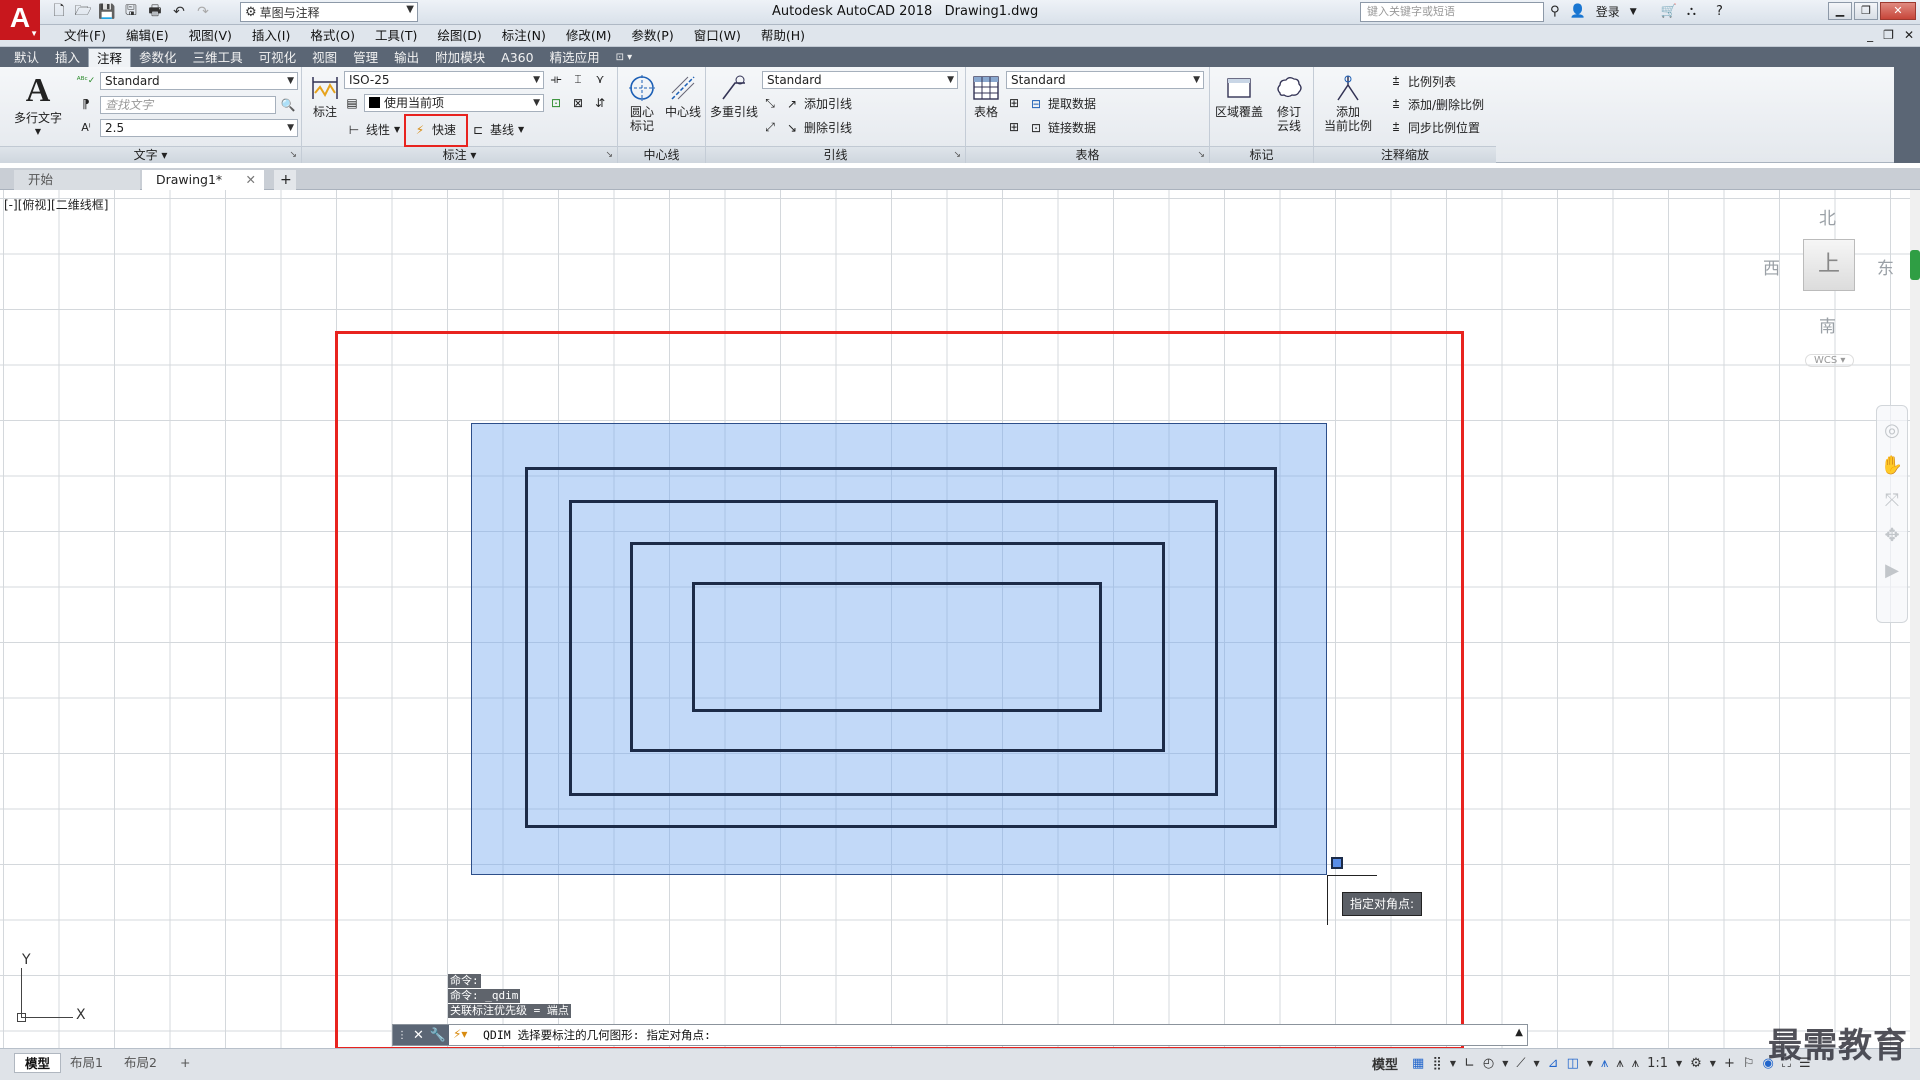  Describe the element at coordinates (818, 127) in the screenshot. I see `remove-leader-button: ↘ 删除引线` at that location.